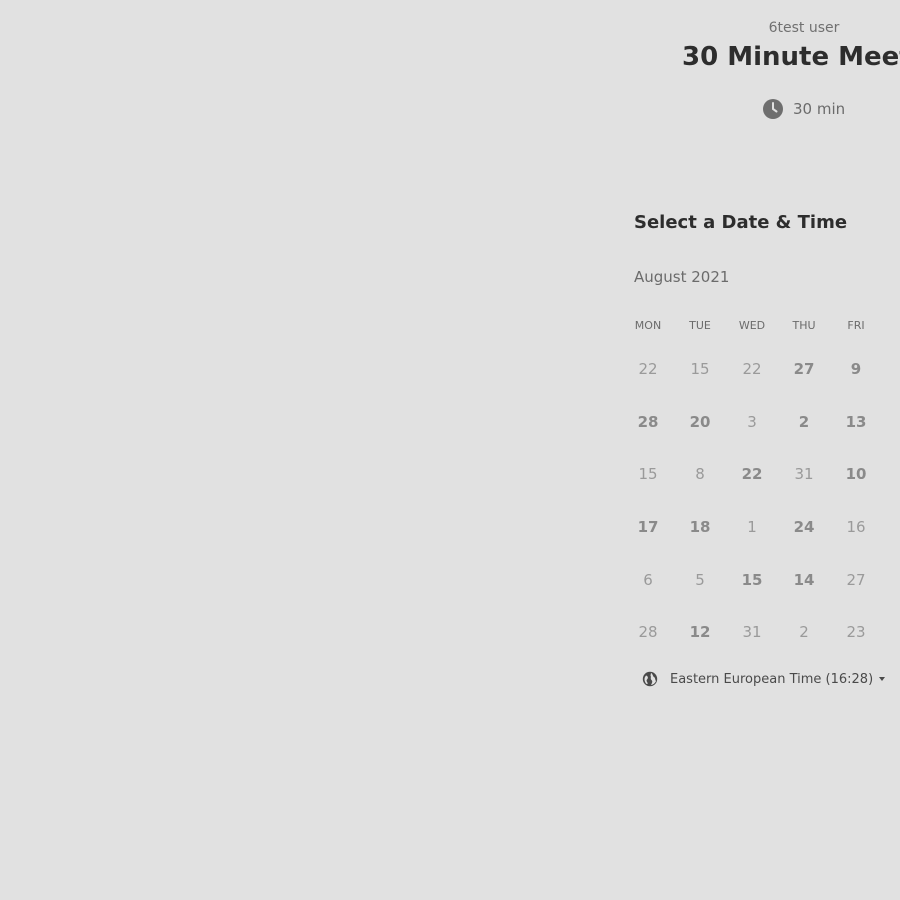  I want to click on weekday-header: MON TUE WED THU FRI S, so click(761, 325).